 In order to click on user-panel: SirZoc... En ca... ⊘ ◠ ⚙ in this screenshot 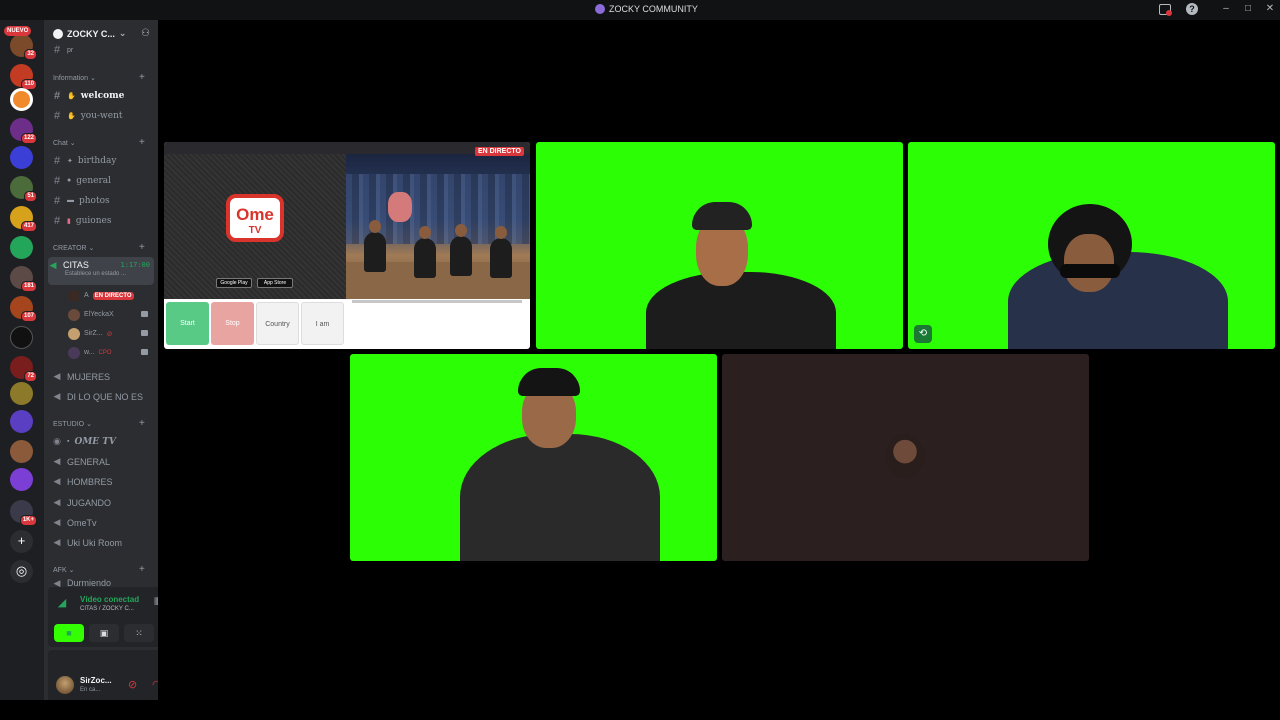, I will do `click(103, 675)`.